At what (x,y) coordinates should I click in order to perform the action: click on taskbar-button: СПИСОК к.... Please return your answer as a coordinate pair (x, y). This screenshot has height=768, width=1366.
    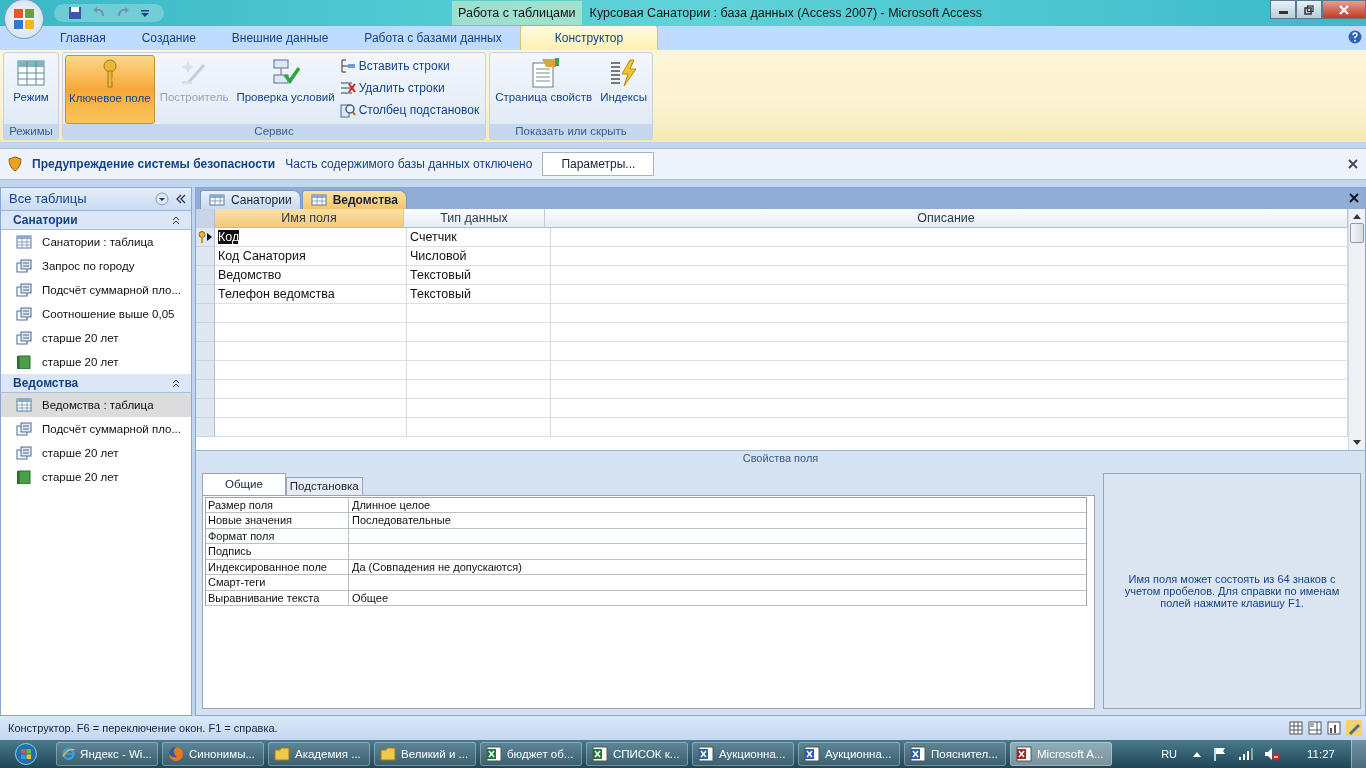
    Looking at the image, I should click on (637, 754).